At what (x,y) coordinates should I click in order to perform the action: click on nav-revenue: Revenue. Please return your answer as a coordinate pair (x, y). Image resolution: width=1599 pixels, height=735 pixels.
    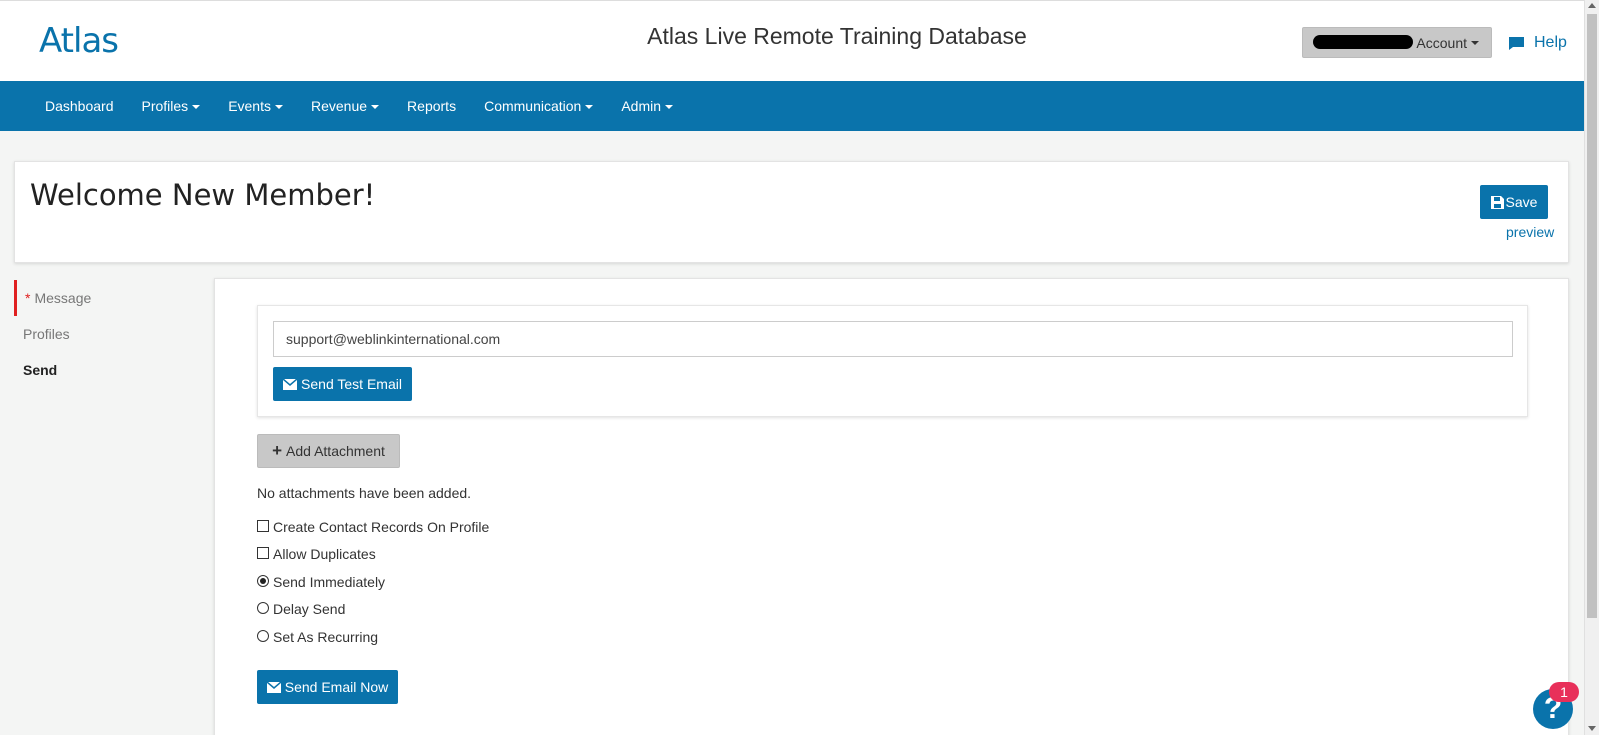
    Looking at the image, I should click on (345, 106).